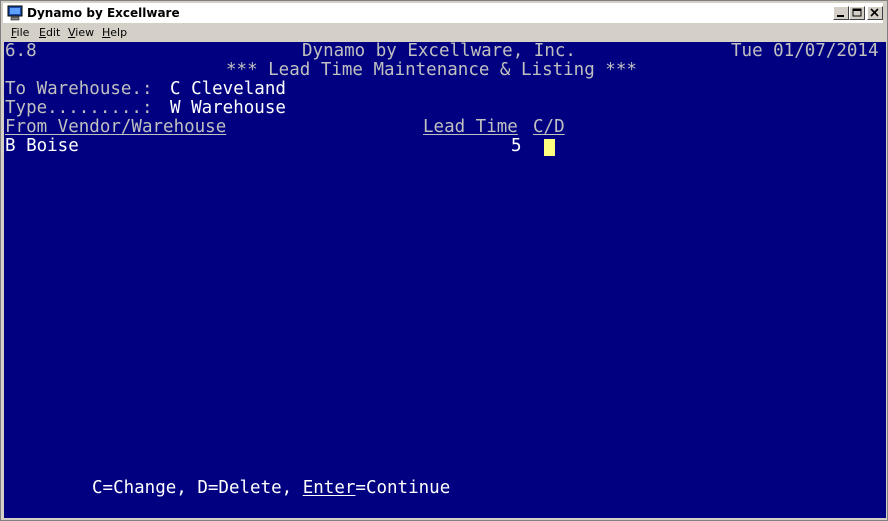 Image resolution: width=888 pixels, height=521 pixels. I want to click on footer-help-prefix: C=Change, D=Delete,, so click(197, 488).